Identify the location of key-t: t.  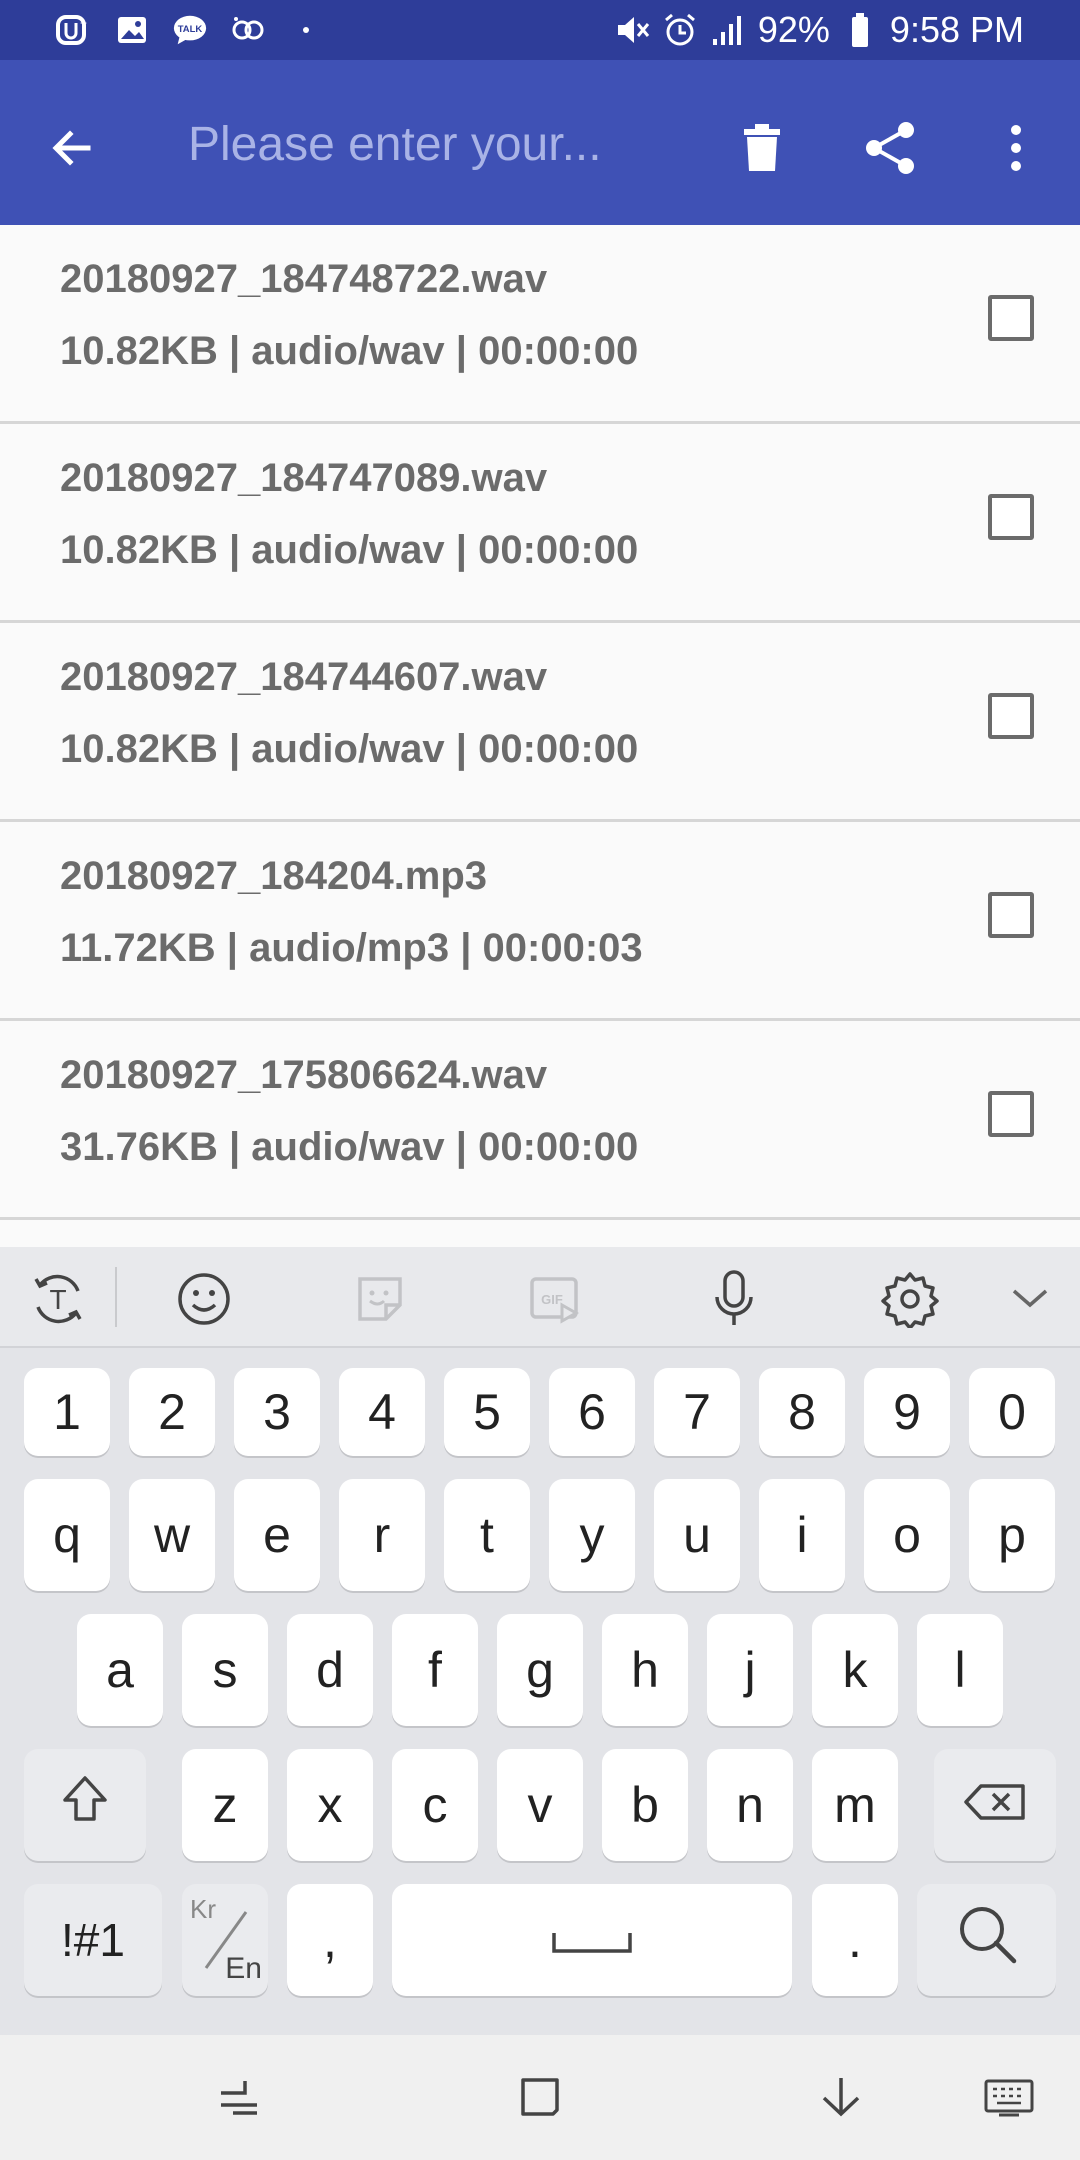
(487, 1535).